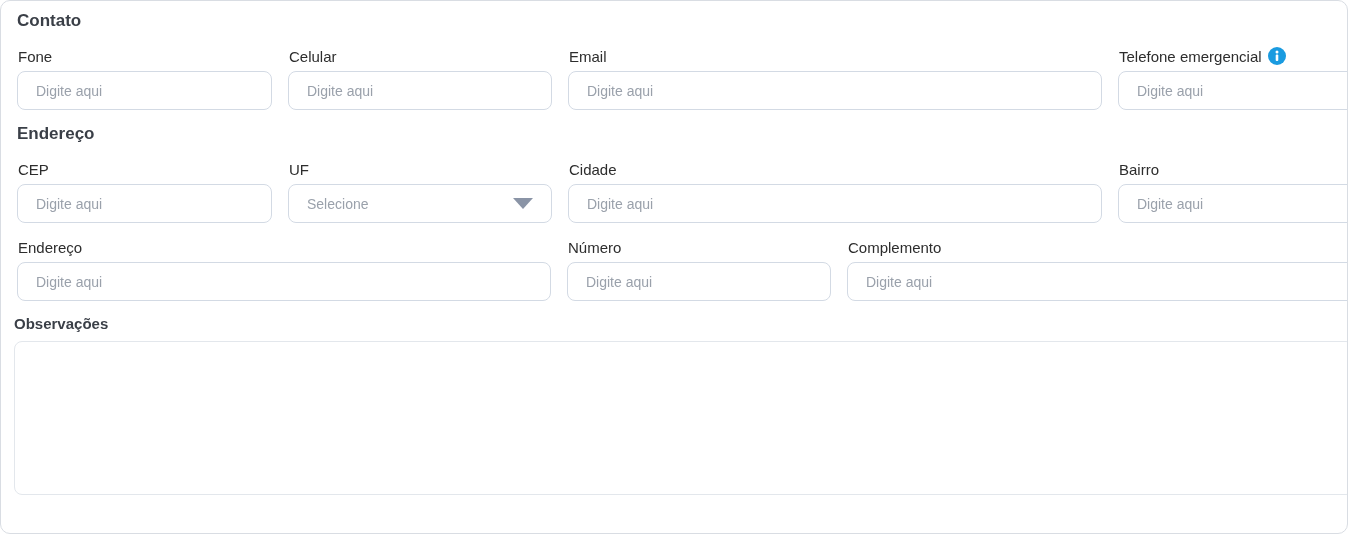  What do you see at coordinates (56, 134) in the screenshot?
I see `section-title: Endereço` at bounding box center [56, 134].